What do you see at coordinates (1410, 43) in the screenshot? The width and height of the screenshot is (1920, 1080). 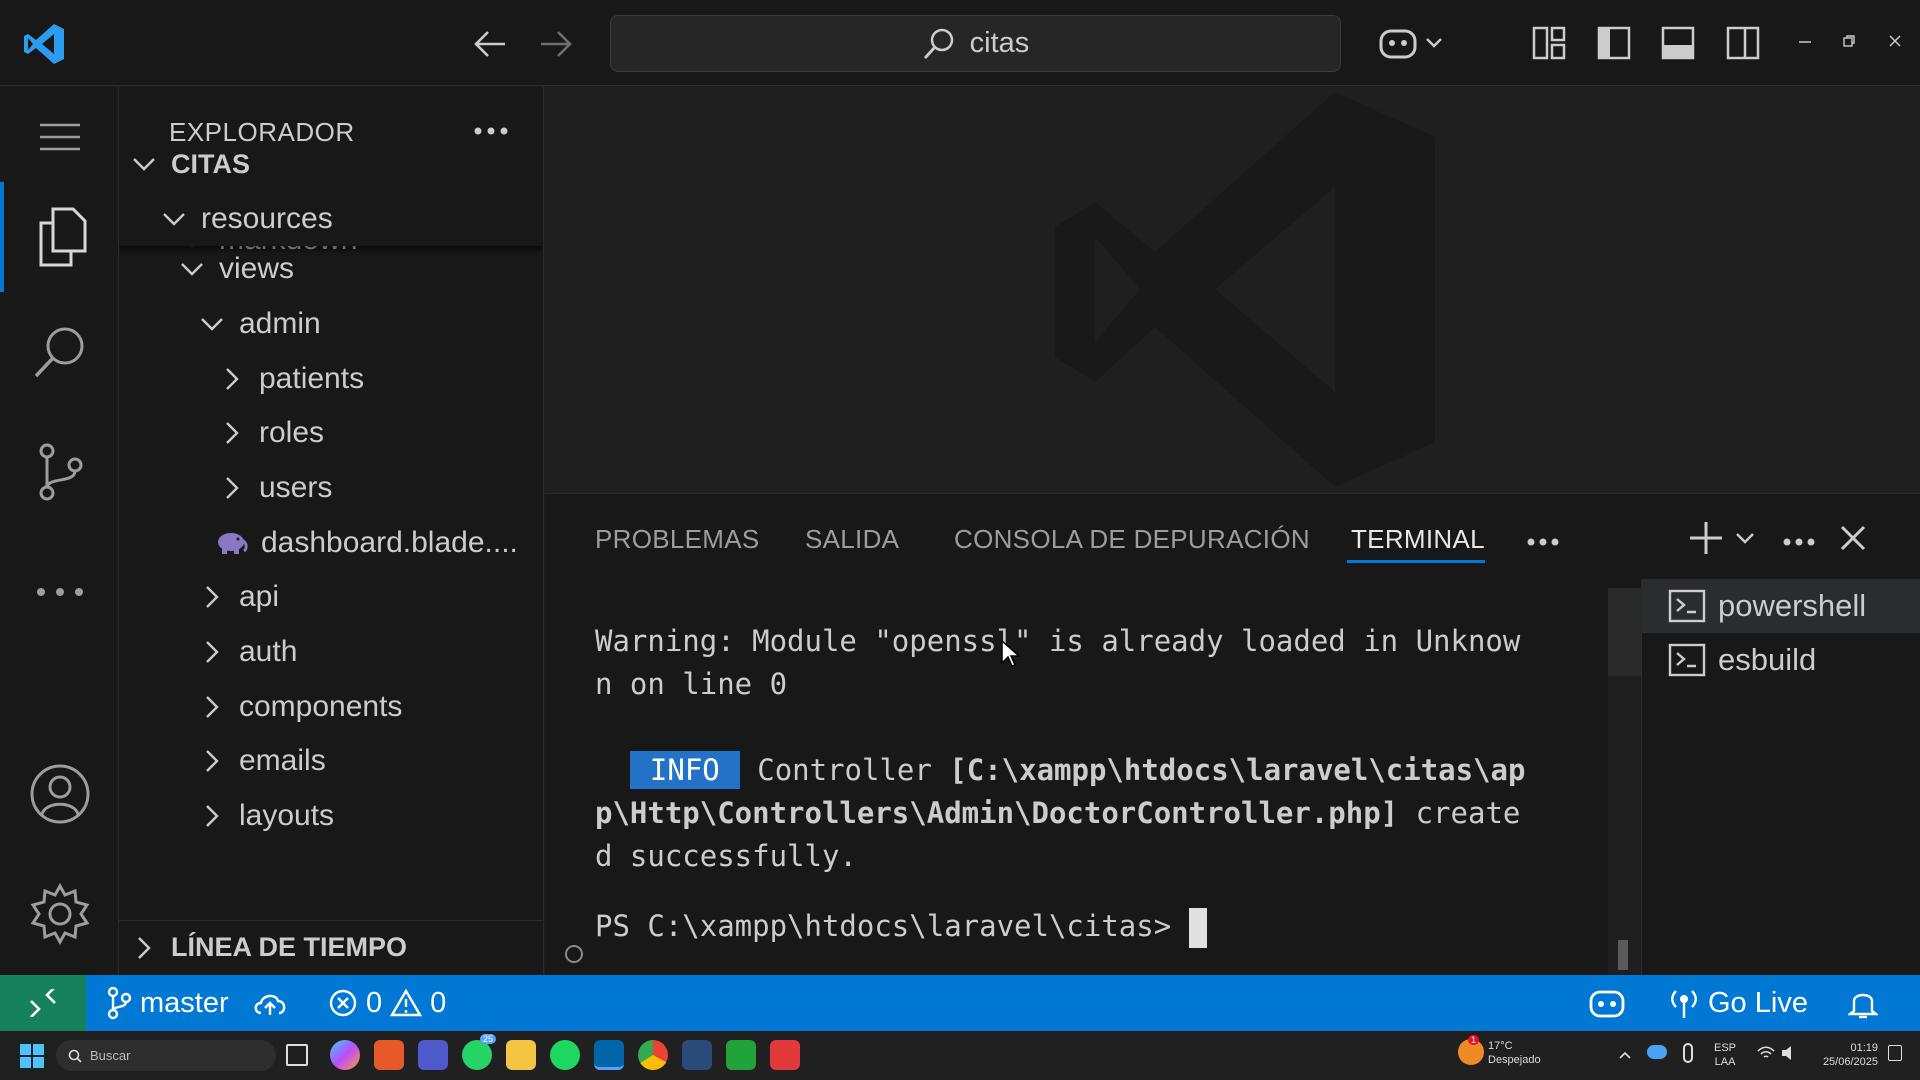 I see `copilot-menu-button` at bounding box center [1410, 43].